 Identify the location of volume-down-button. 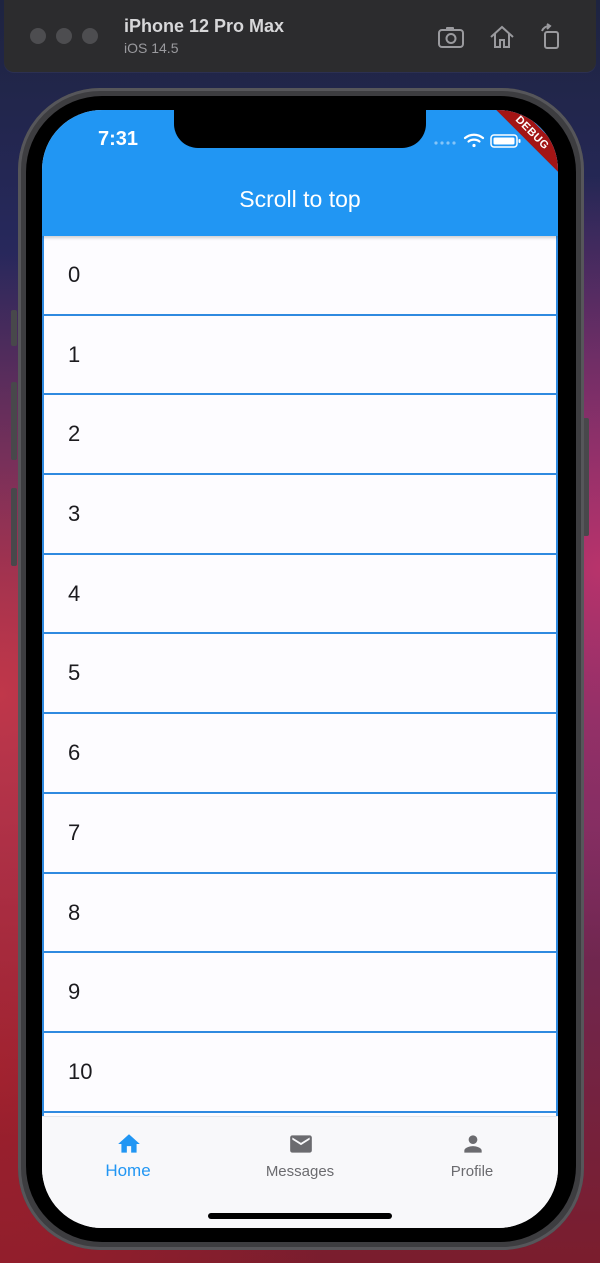
(14, 527).